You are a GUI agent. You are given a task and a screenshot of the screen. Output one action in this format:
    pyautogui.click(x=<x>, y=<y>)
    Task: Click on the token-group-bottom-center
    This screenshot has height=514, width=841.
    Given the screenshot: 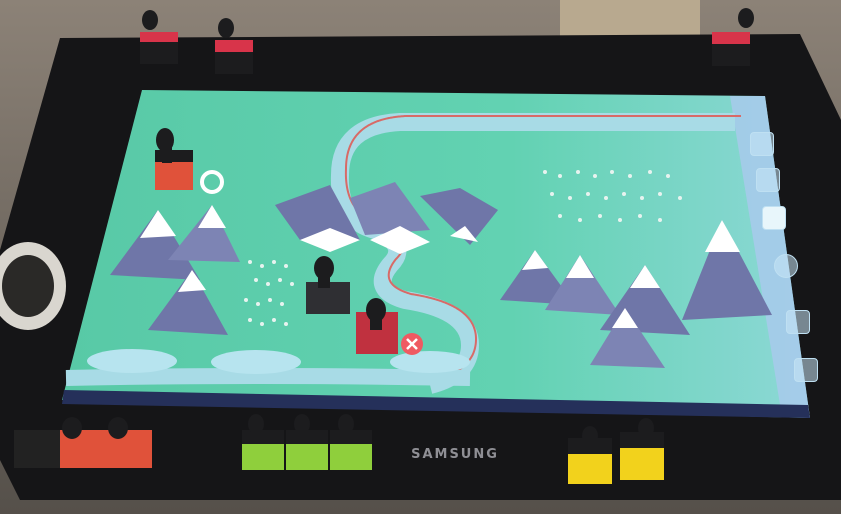 What is the action you would take?
    pyautogui.click(x=307, y=442)
    